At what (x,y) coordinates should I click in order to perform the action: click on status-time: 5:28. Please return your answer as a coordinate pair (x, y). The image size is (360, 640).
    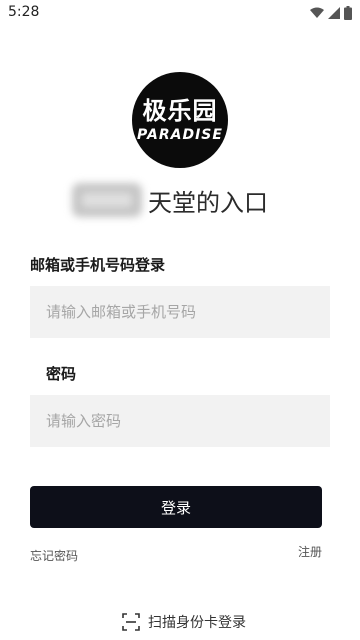
    Looking at the image, I should click on (24, 12).